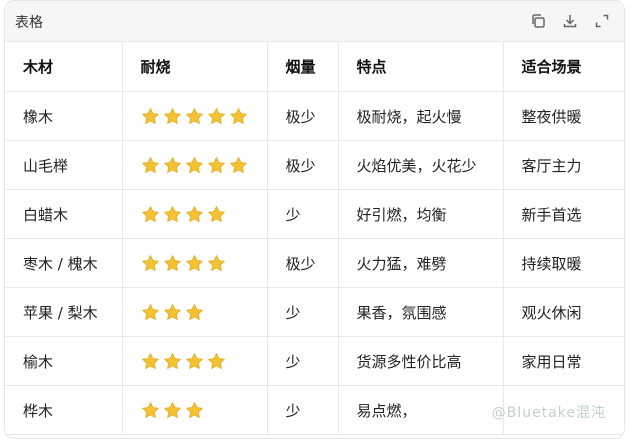  I want to click on column-header-feature: 特点, so click(421, 67).